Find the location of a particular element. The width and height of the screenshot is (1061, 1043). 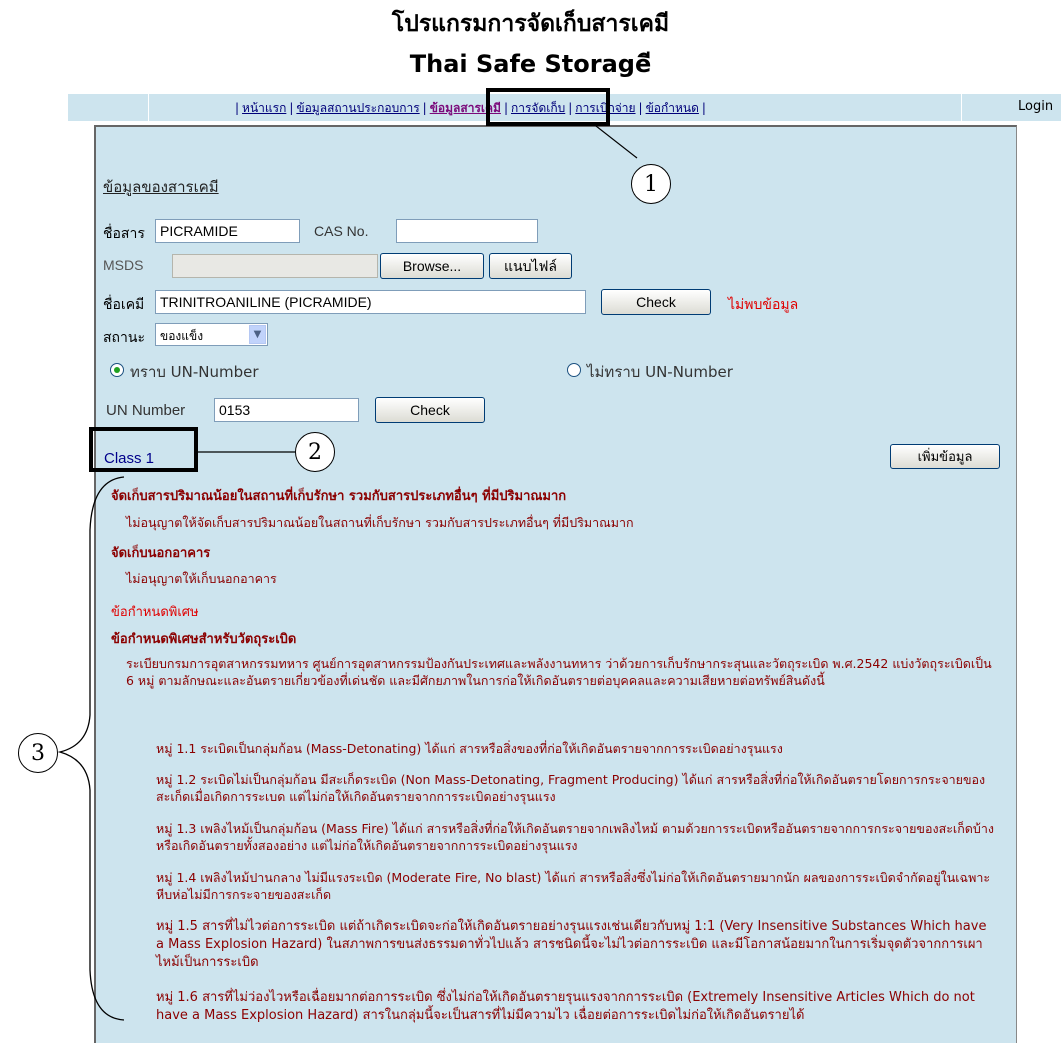

callout-3: 3 is located at coordinates (38, 753).